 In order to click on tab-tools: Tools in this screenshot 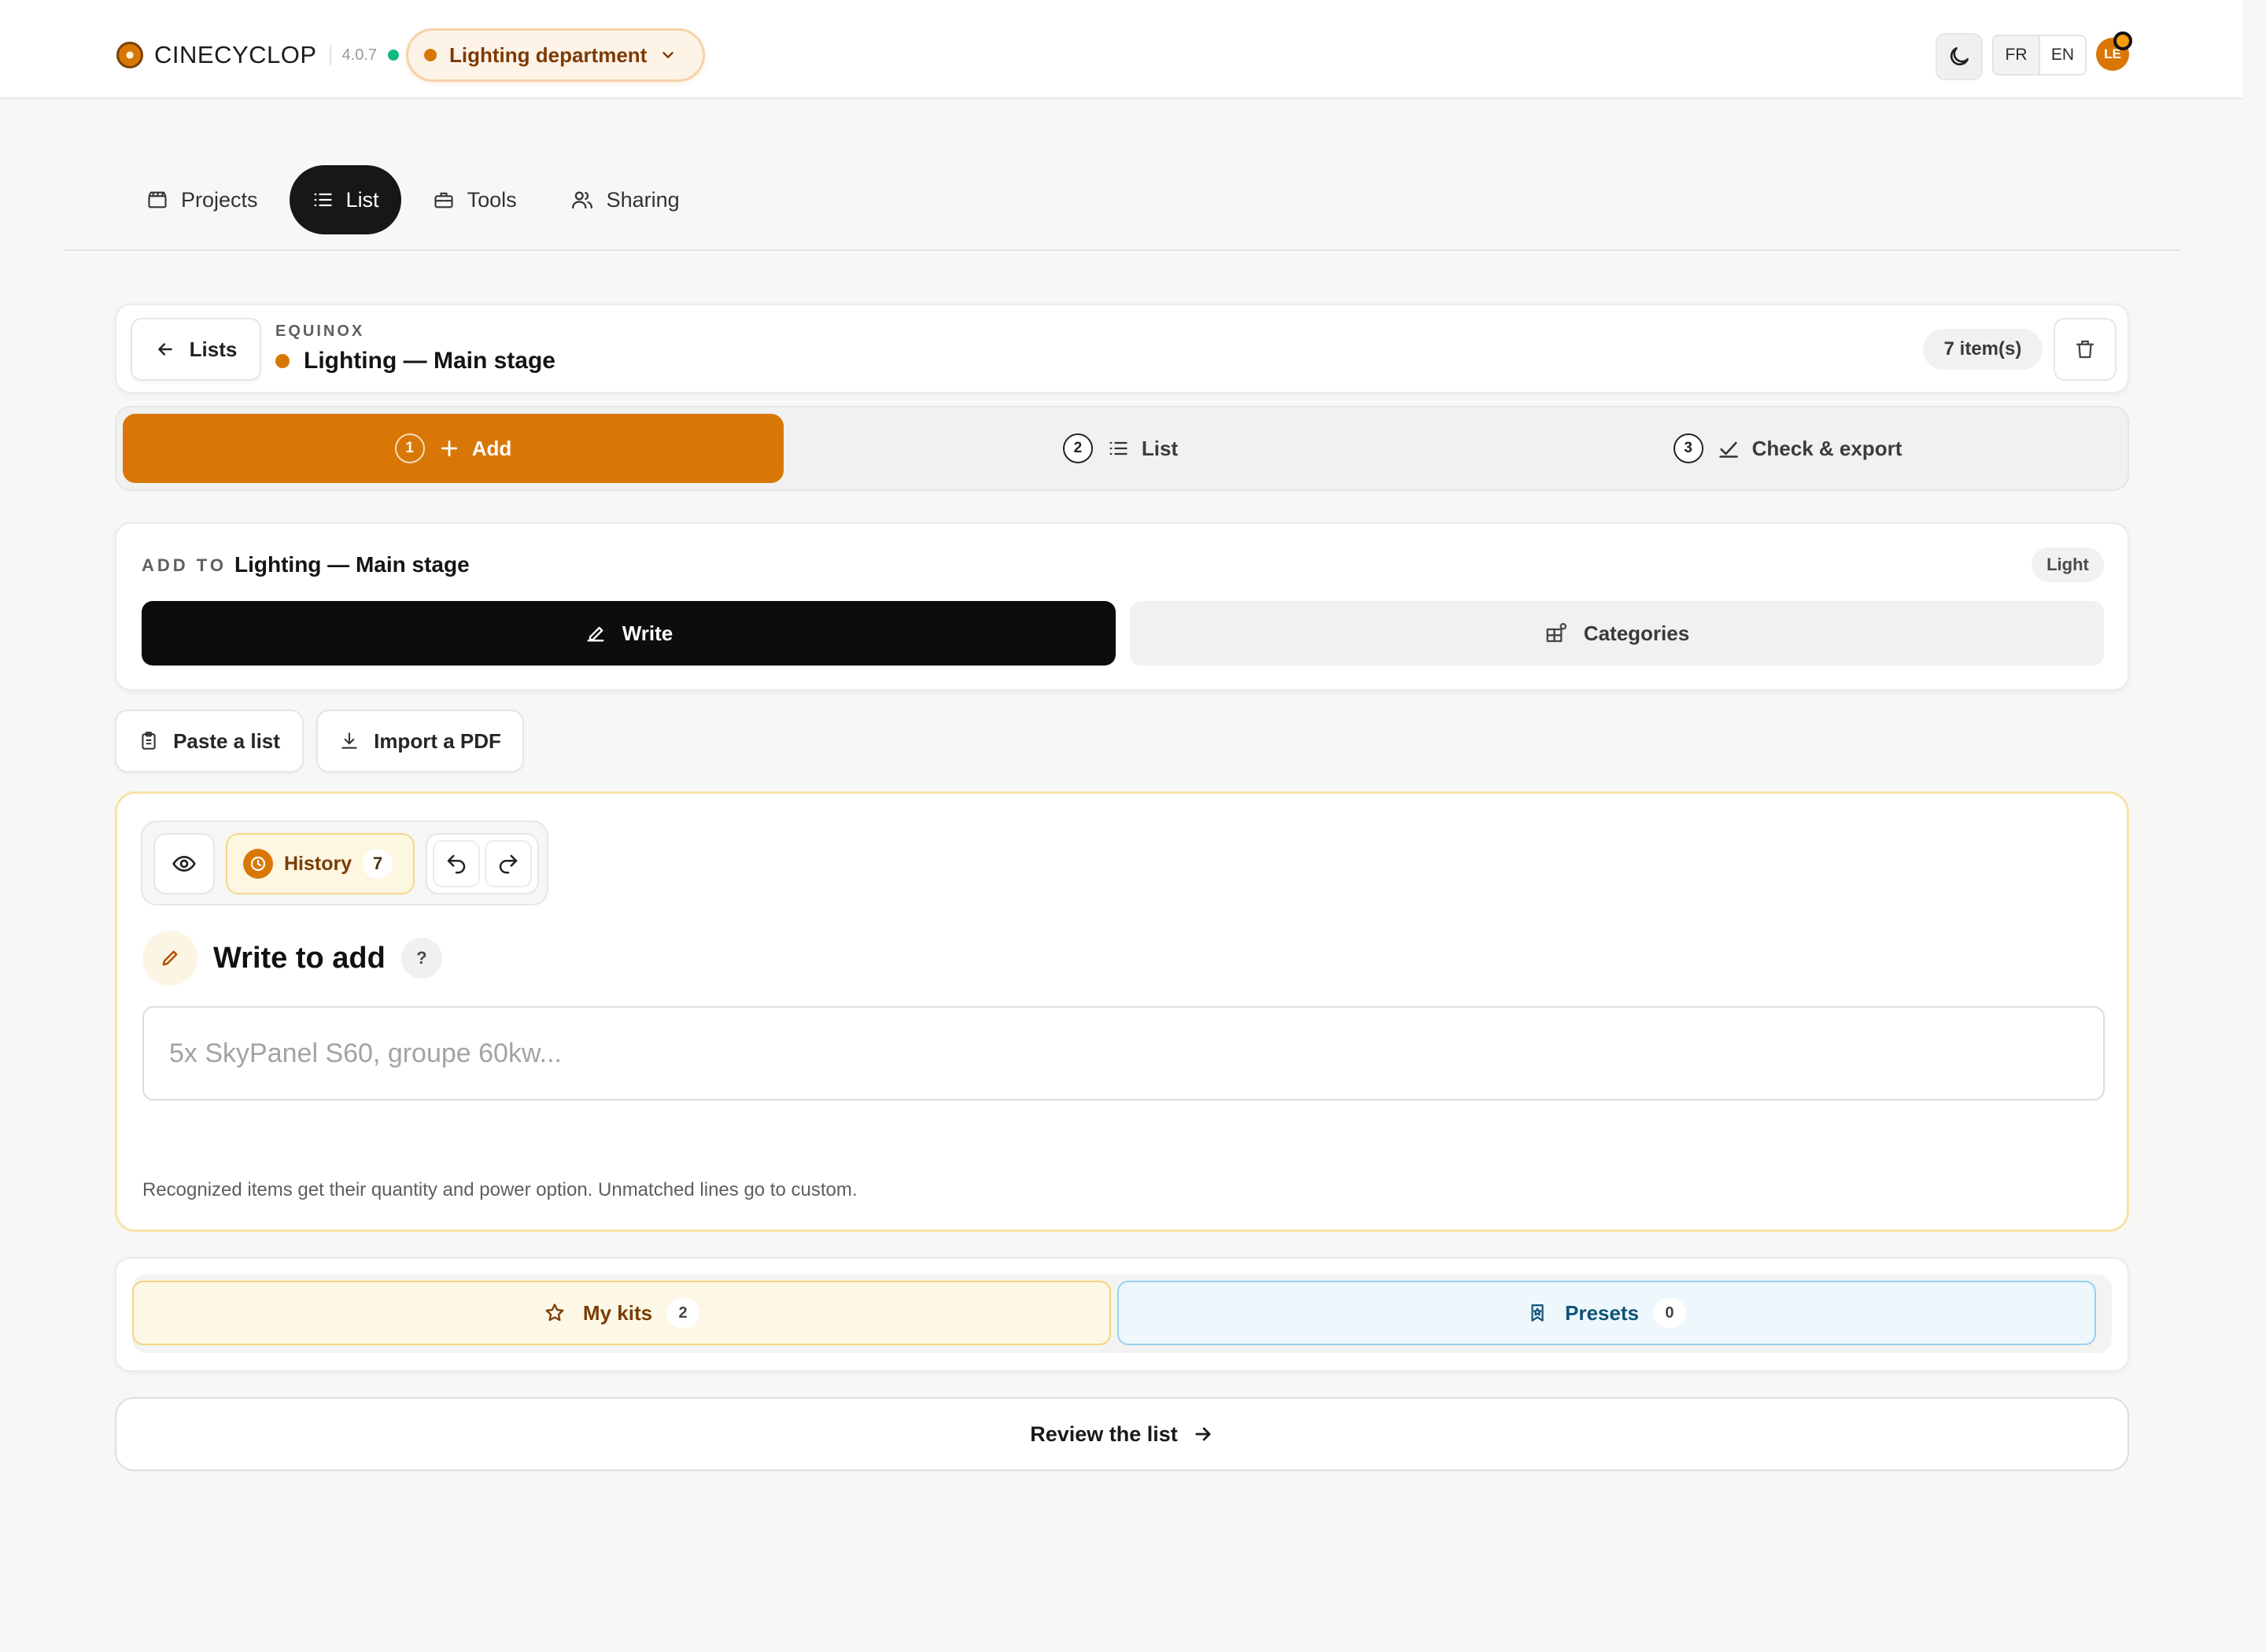, I will do `click(475, 199)`.